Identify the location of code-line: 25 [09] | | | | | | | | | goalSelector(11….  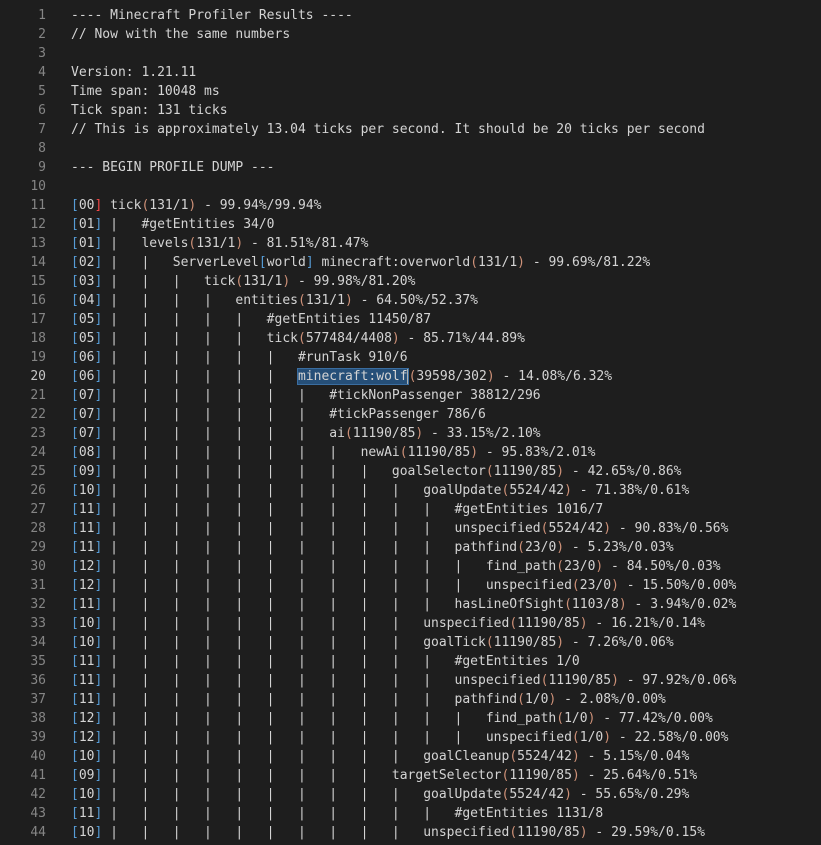
(410, 471).